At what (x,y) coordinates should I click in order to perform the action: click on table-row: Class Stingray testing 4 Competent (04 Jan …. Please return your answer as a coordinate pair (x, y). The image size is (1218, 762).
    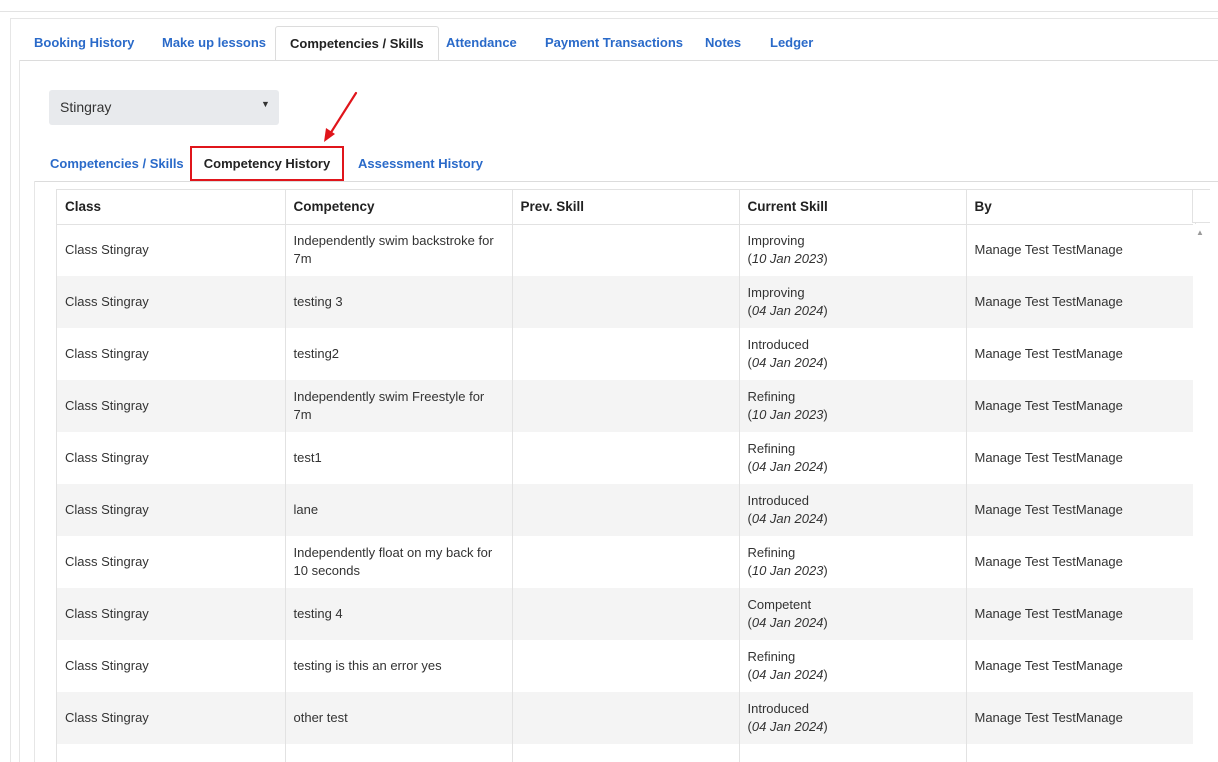
    Looking at the image, I should click on (626, 614).